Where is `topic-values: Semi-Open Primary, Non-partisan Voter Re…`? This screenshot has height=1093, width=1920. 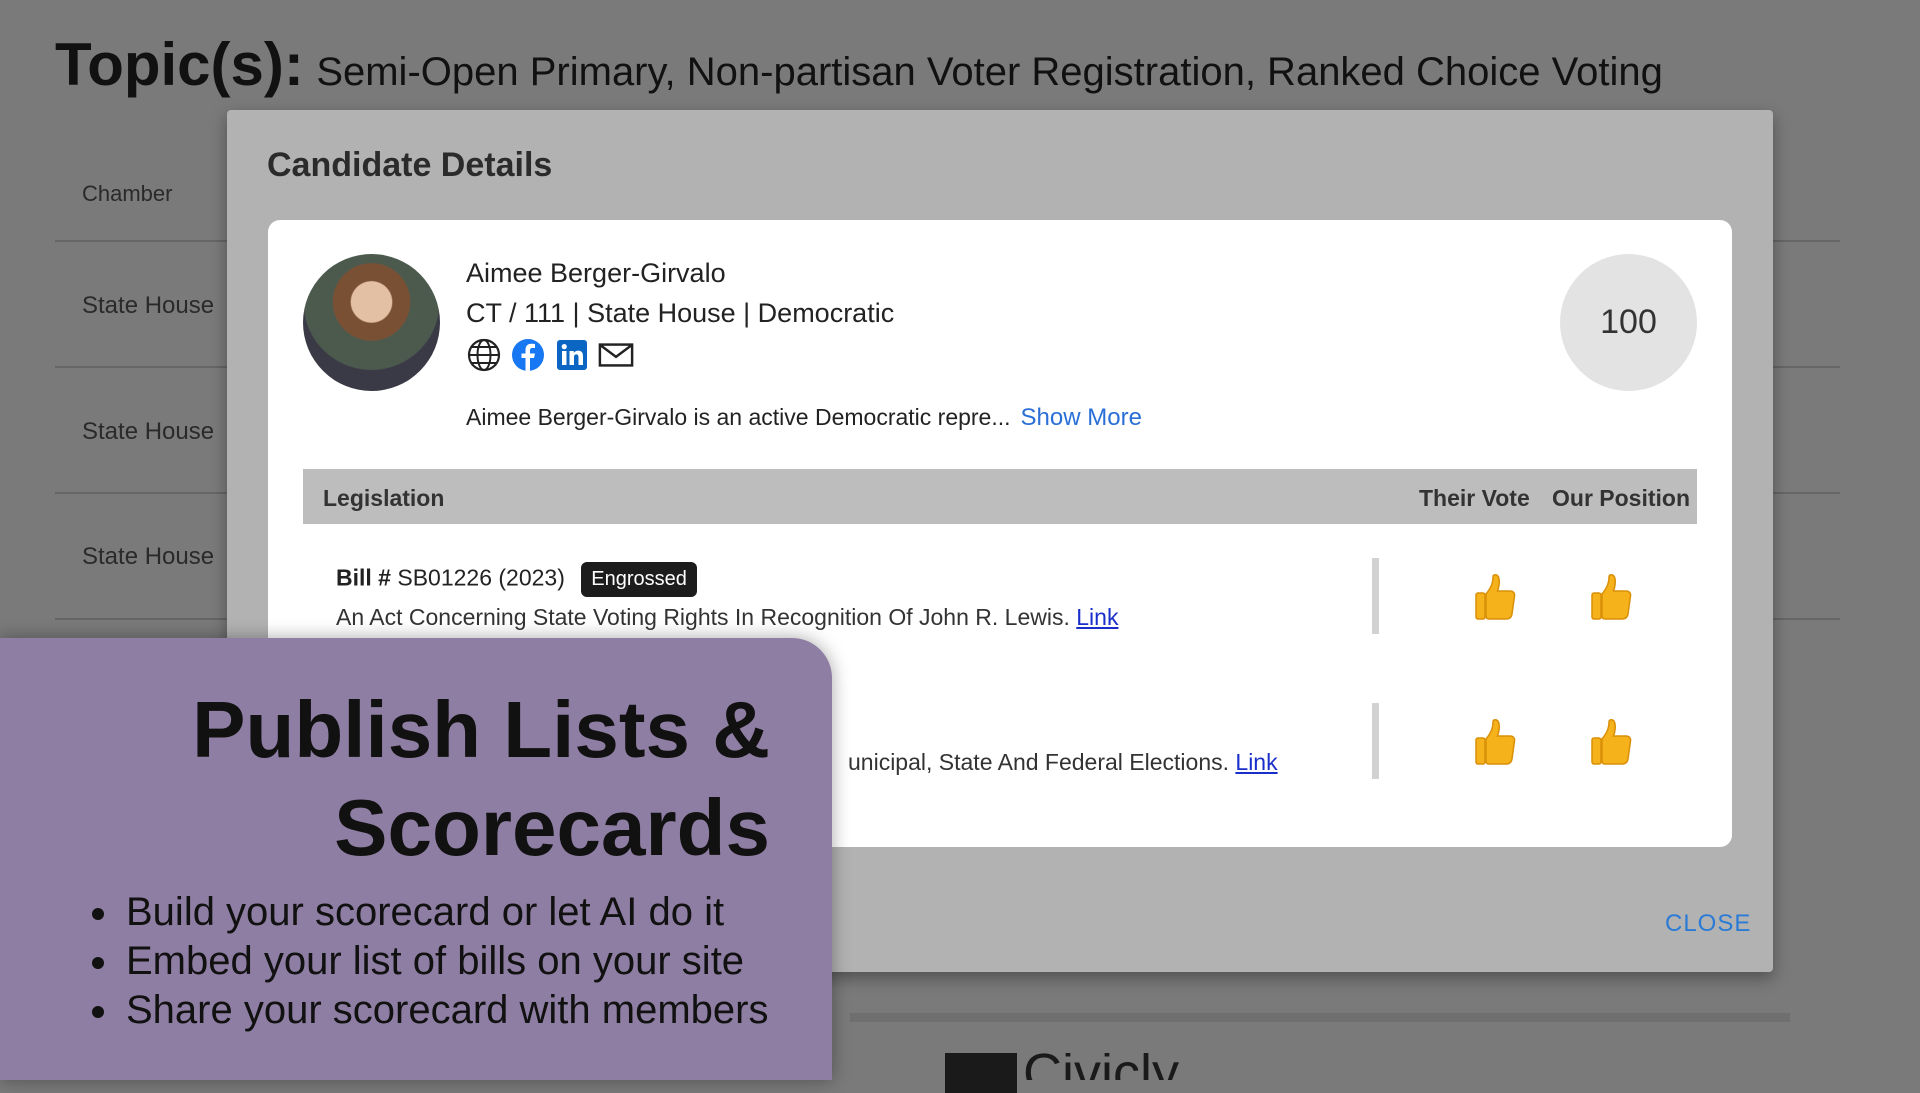 topic-values: Semi-Open Primary, Non-partisan Voter Re… is located at coordinates (989, 72).